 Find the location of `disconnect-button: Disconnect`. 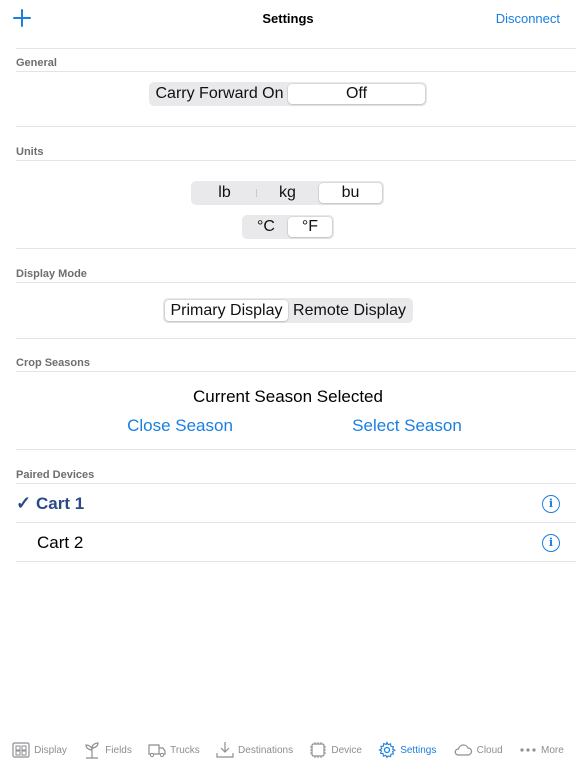

disconnect-button: Disconnect is located at coordinates (528, 18).